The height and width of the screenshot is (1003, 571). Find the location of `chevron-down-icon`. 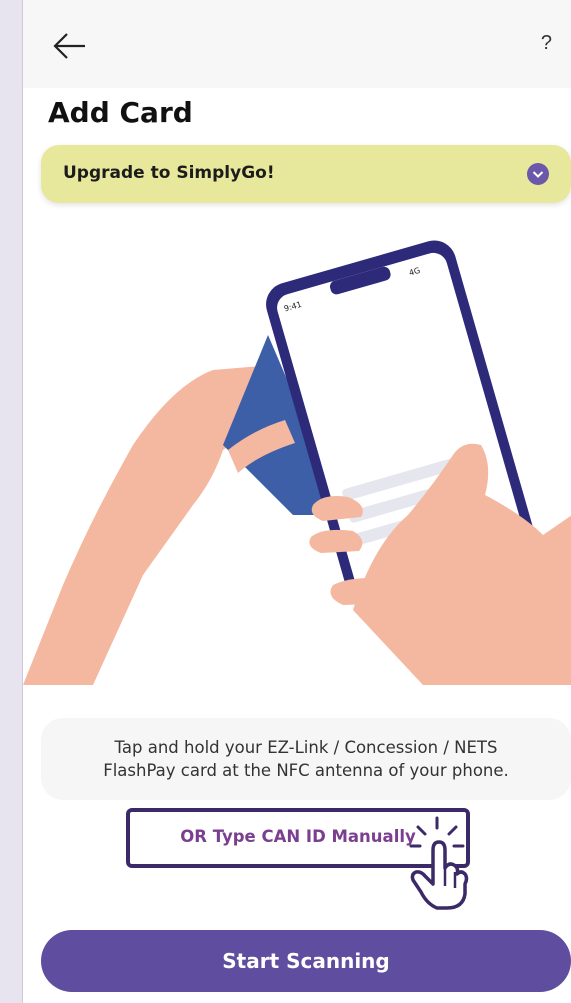

chevron-down-icon is located at coordinates (538, 174).